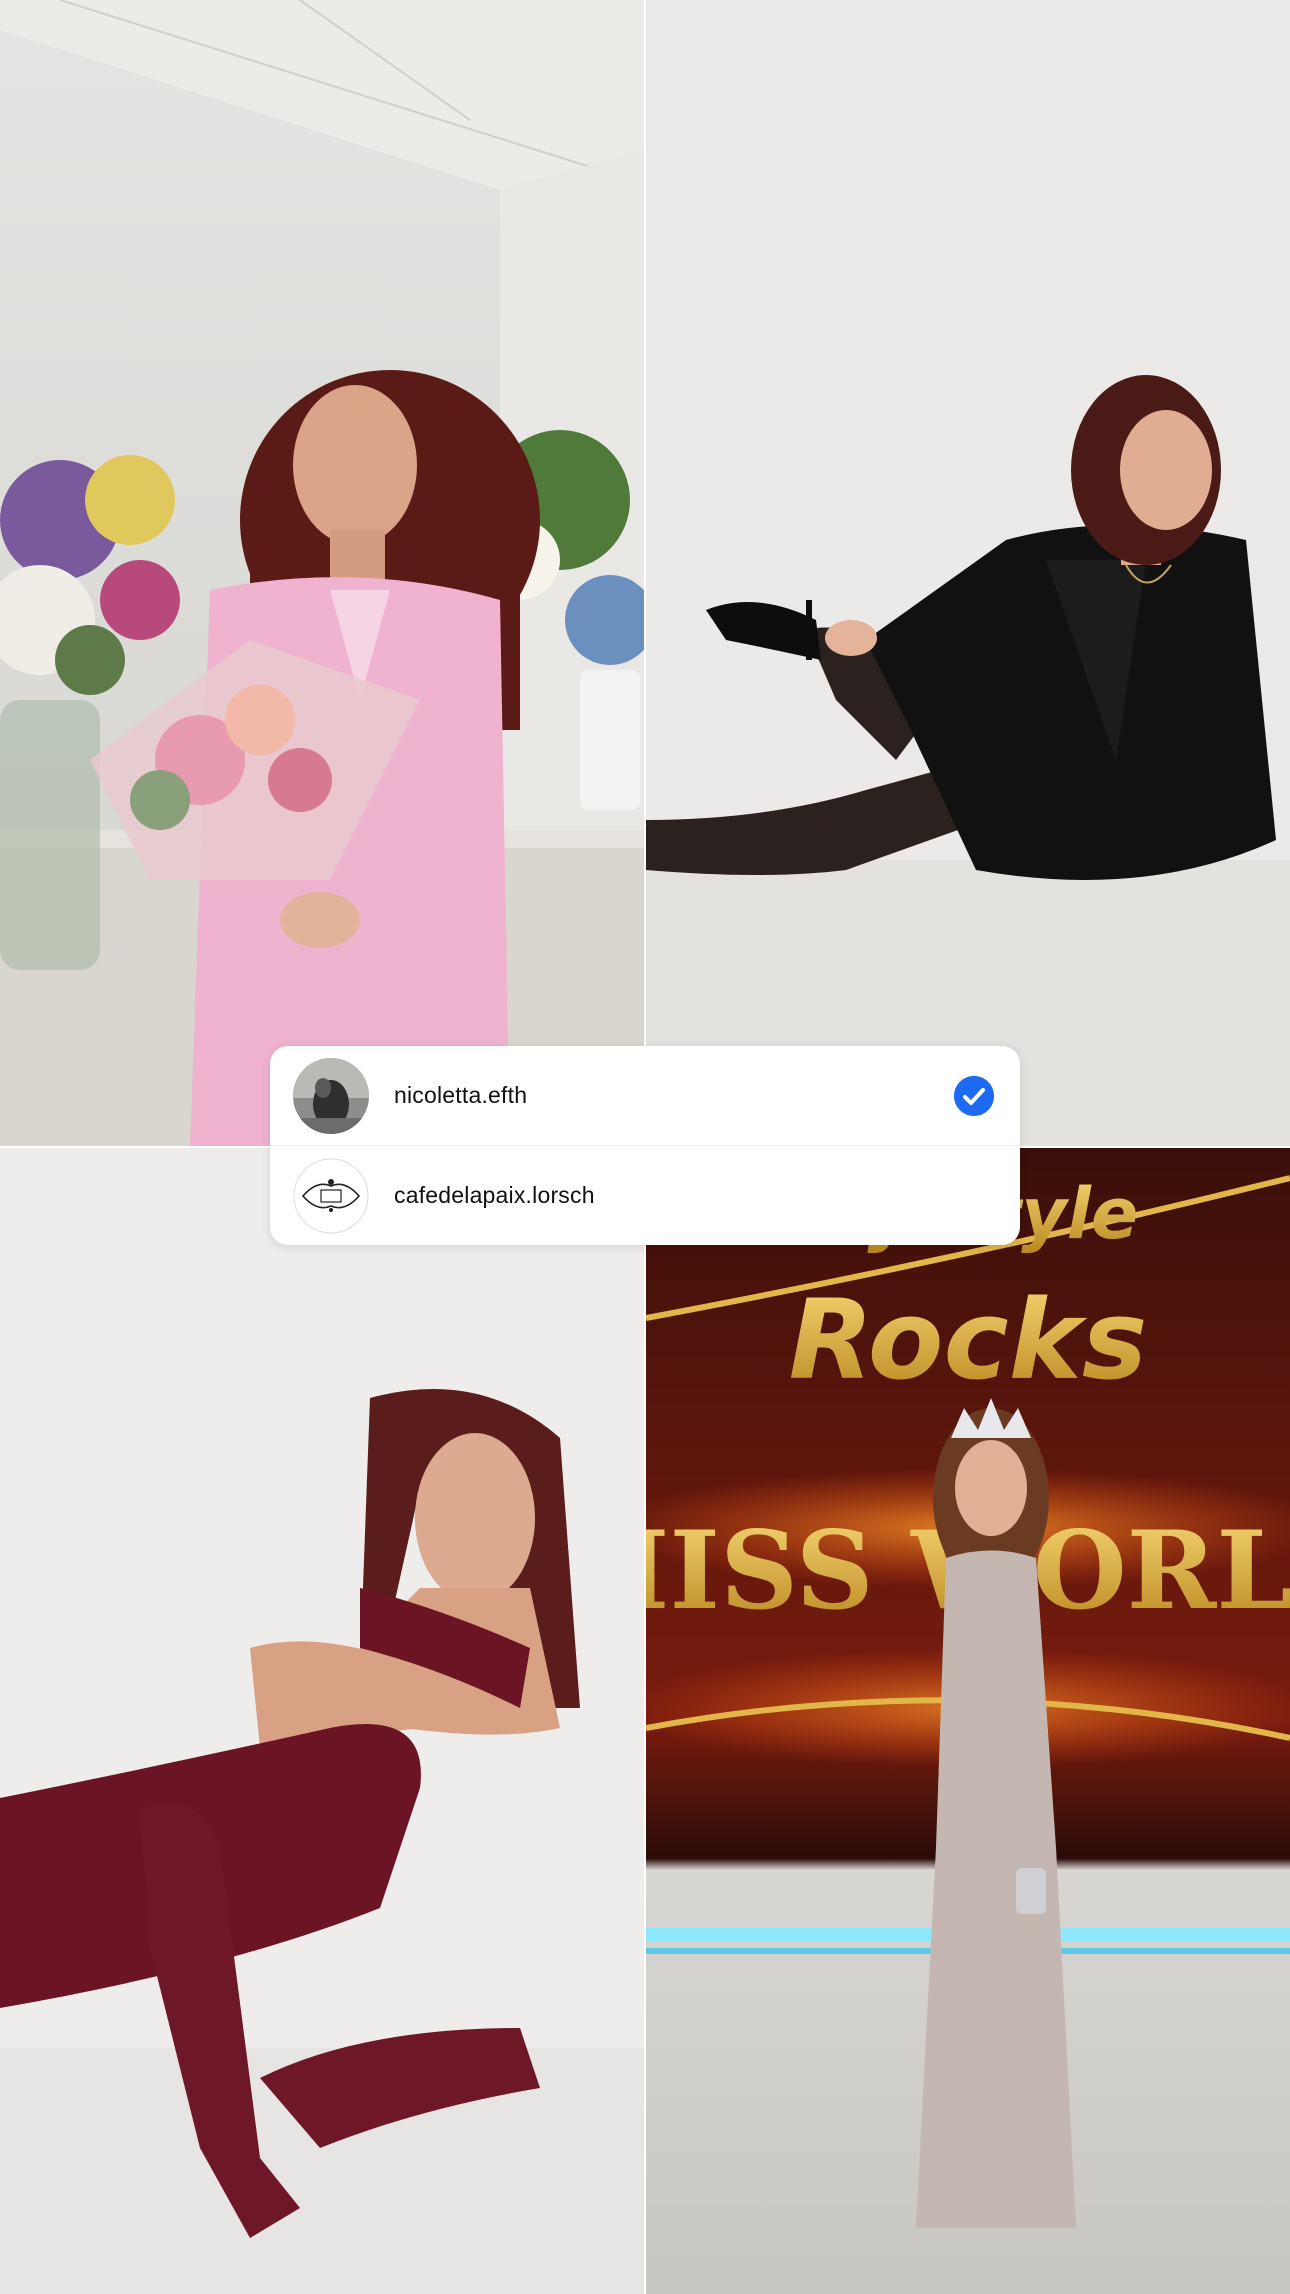  I want to click on tag-row-cafedelapaix: cafedelapaix.lorsch, so click(645, 1195).